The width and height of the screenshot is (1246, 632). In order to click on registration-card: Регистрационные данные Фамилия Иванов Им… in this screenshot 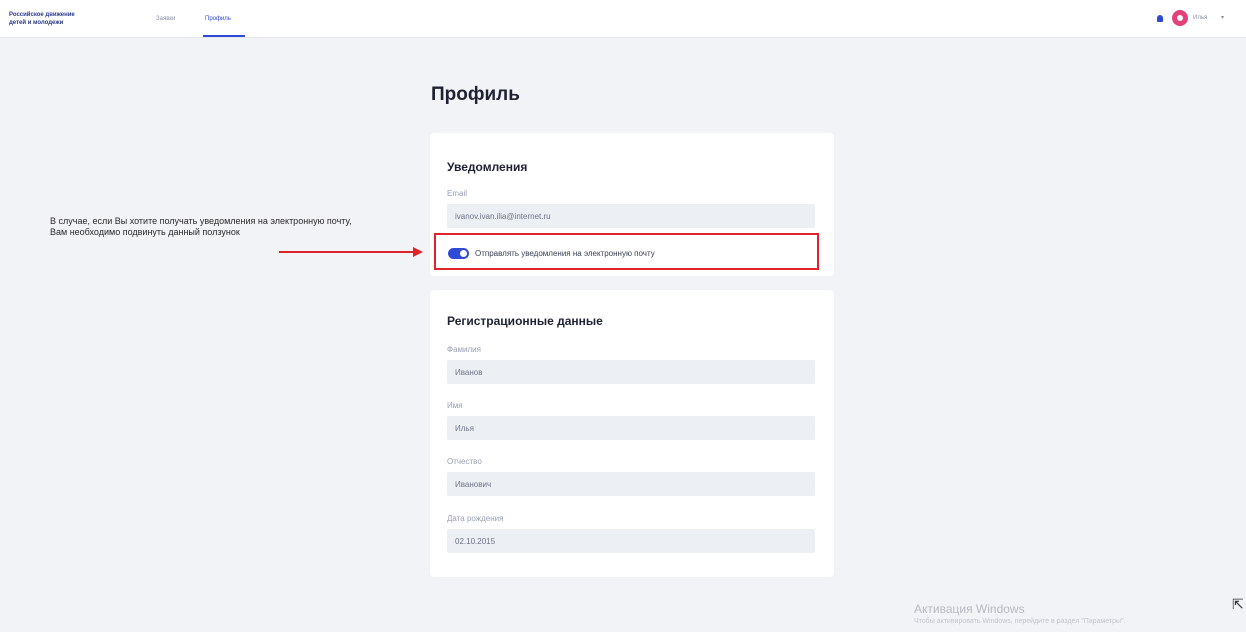, I will do `click(632, 433)`.